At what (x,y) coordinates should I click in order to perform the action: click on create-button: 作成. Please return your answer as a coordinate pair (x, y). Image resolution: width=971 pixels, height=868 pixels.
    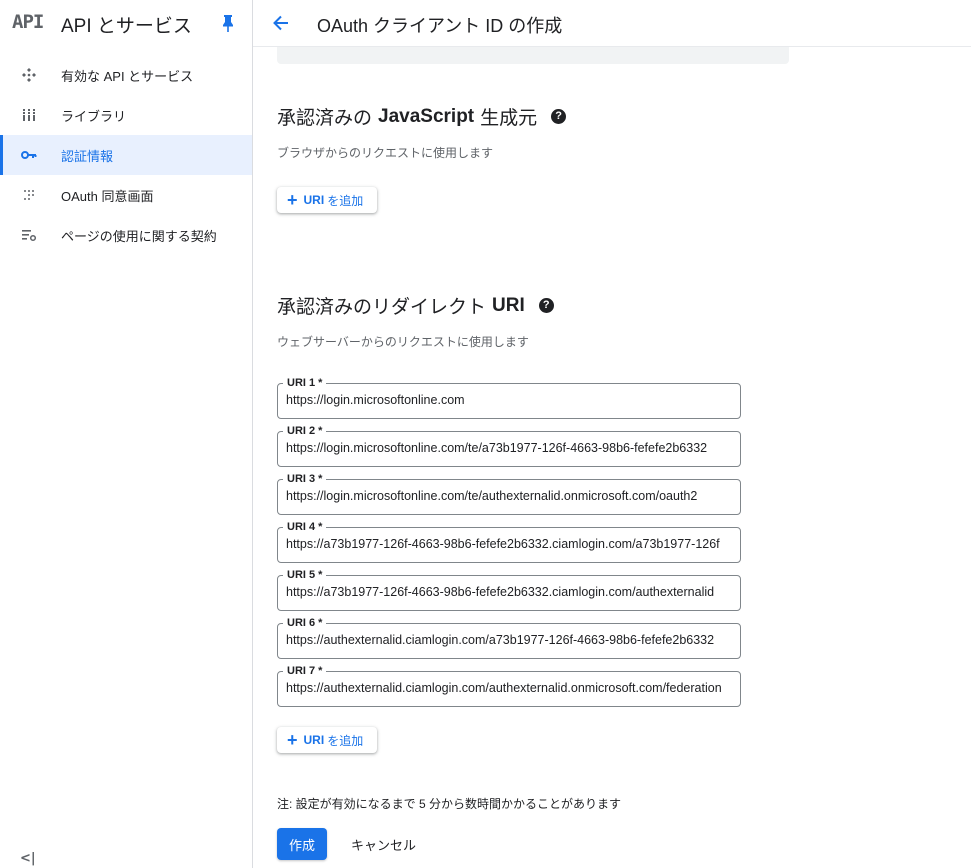
    Looking at the image, I should click on (302, 844).